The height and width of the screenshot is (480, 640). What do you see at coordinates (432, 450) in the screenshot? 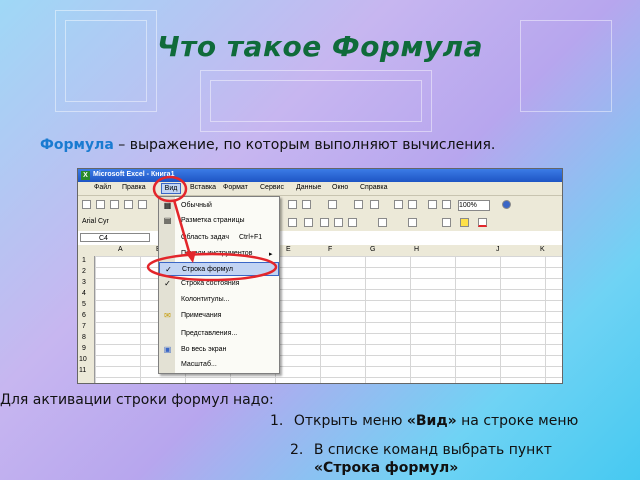
I see `step-2-text: В списке команд выбрать пункт` at bounding box center [432, 450].